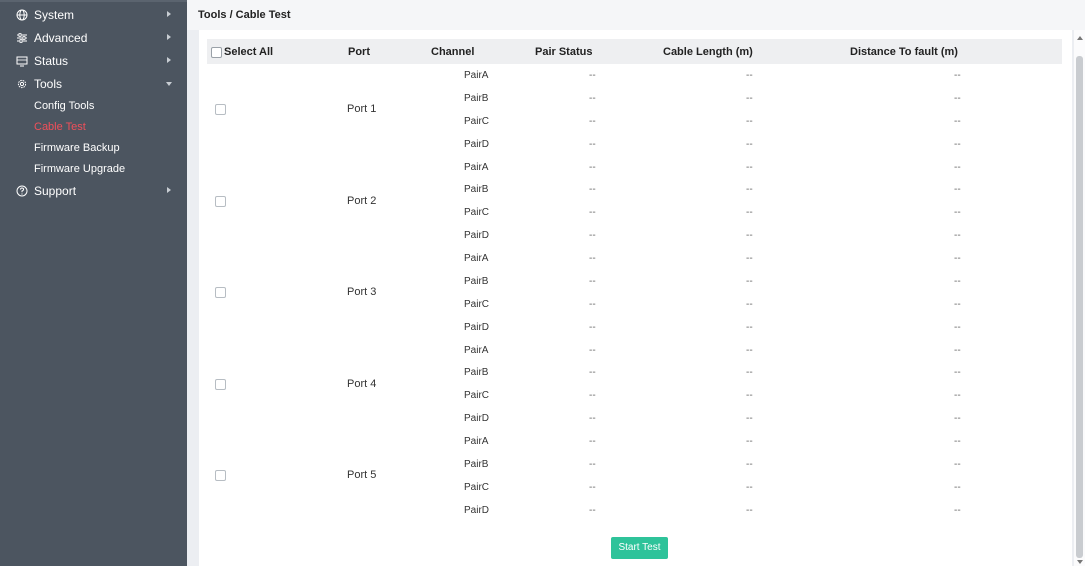 The height and width of the screenshot is (566, 1085). Describe the element at coordinates (169, 84) in the screenshot. I see `chevron-down-icon` at that location.